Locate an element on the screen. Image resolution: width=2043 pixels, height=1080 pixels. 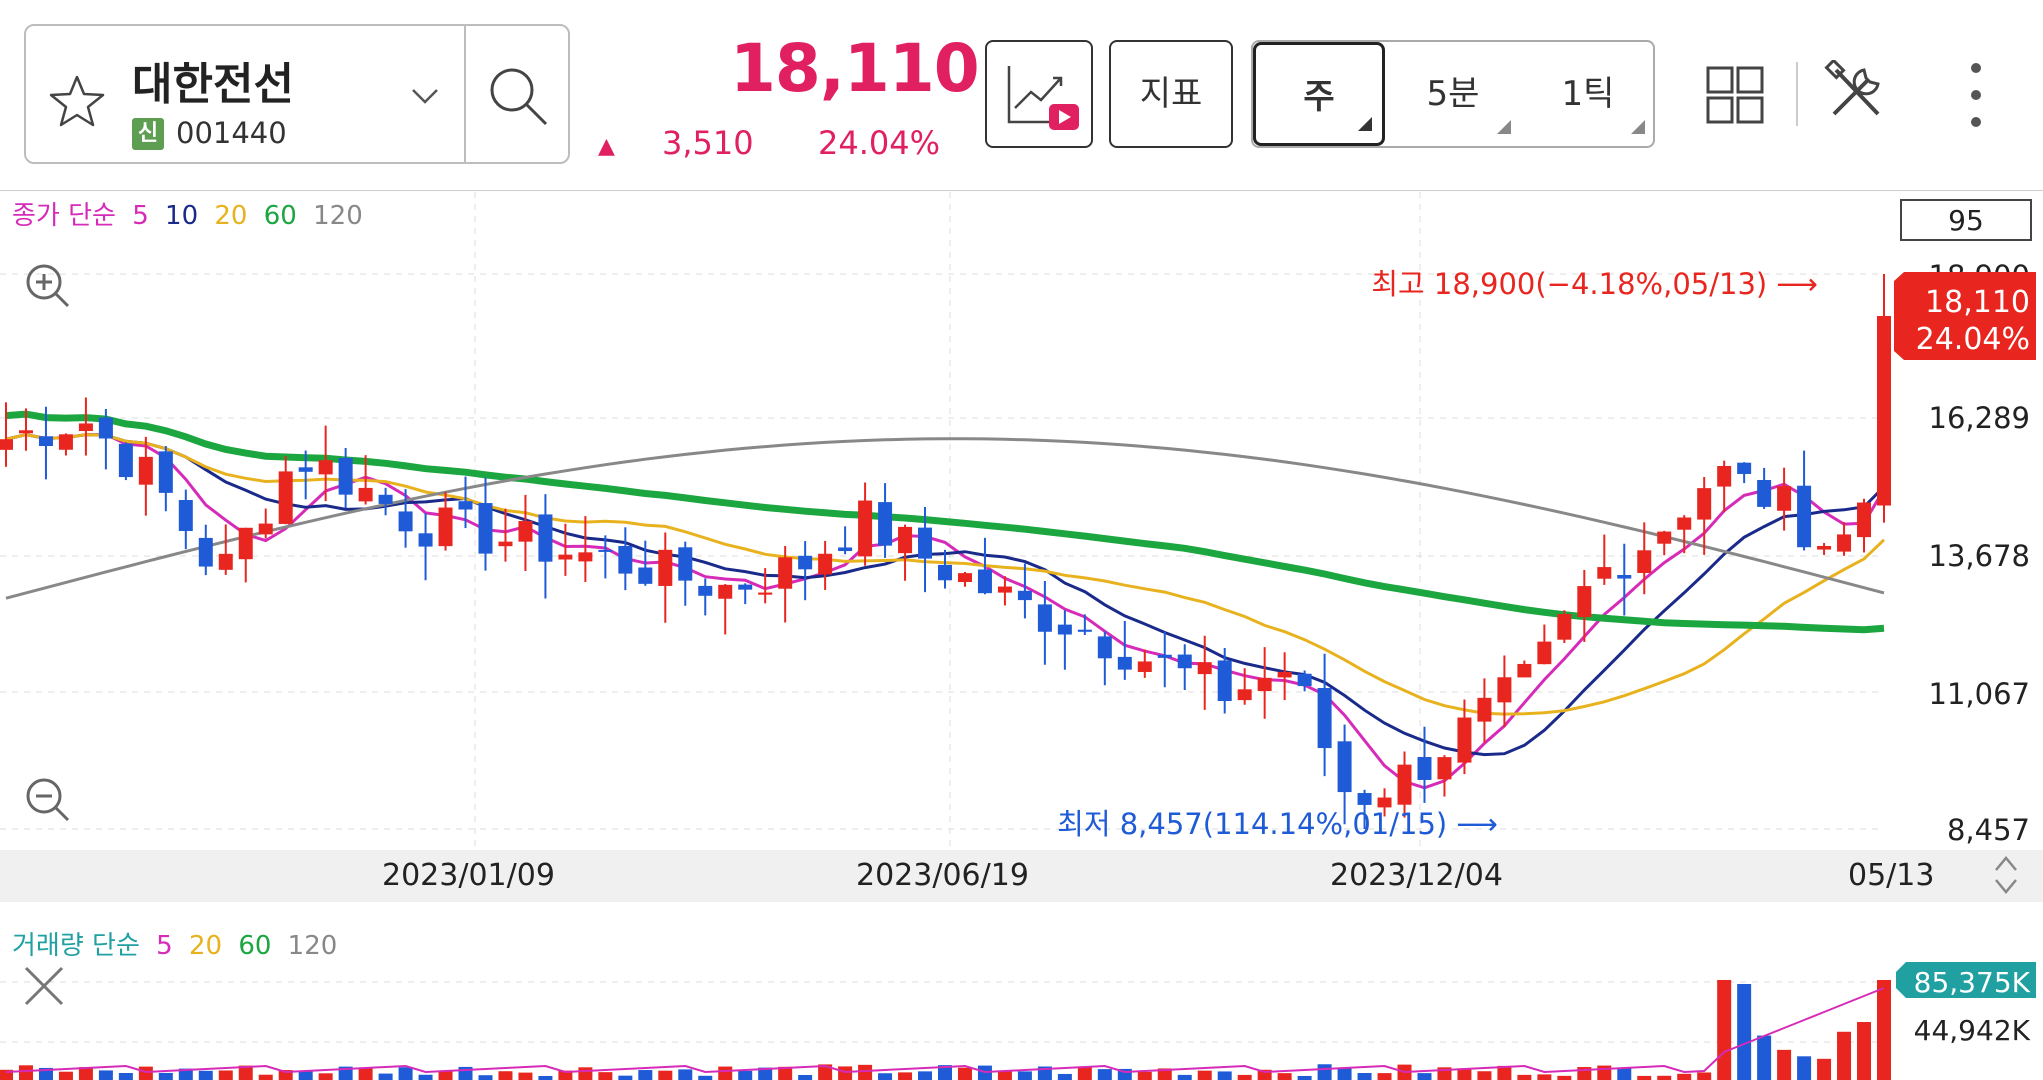
stock-name: 대한전선 is located at coordinates (213, 84).